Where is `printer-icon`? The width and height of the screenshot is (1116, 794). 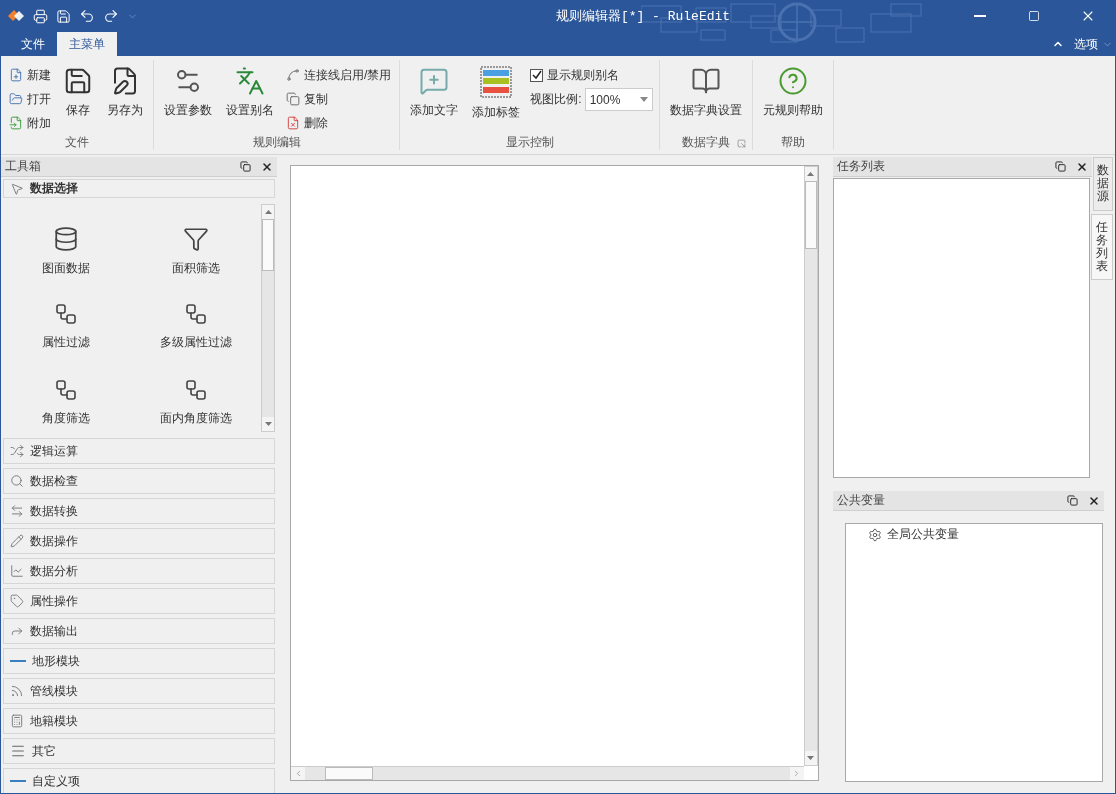 printer-icon is located at coordinates (40, 16).